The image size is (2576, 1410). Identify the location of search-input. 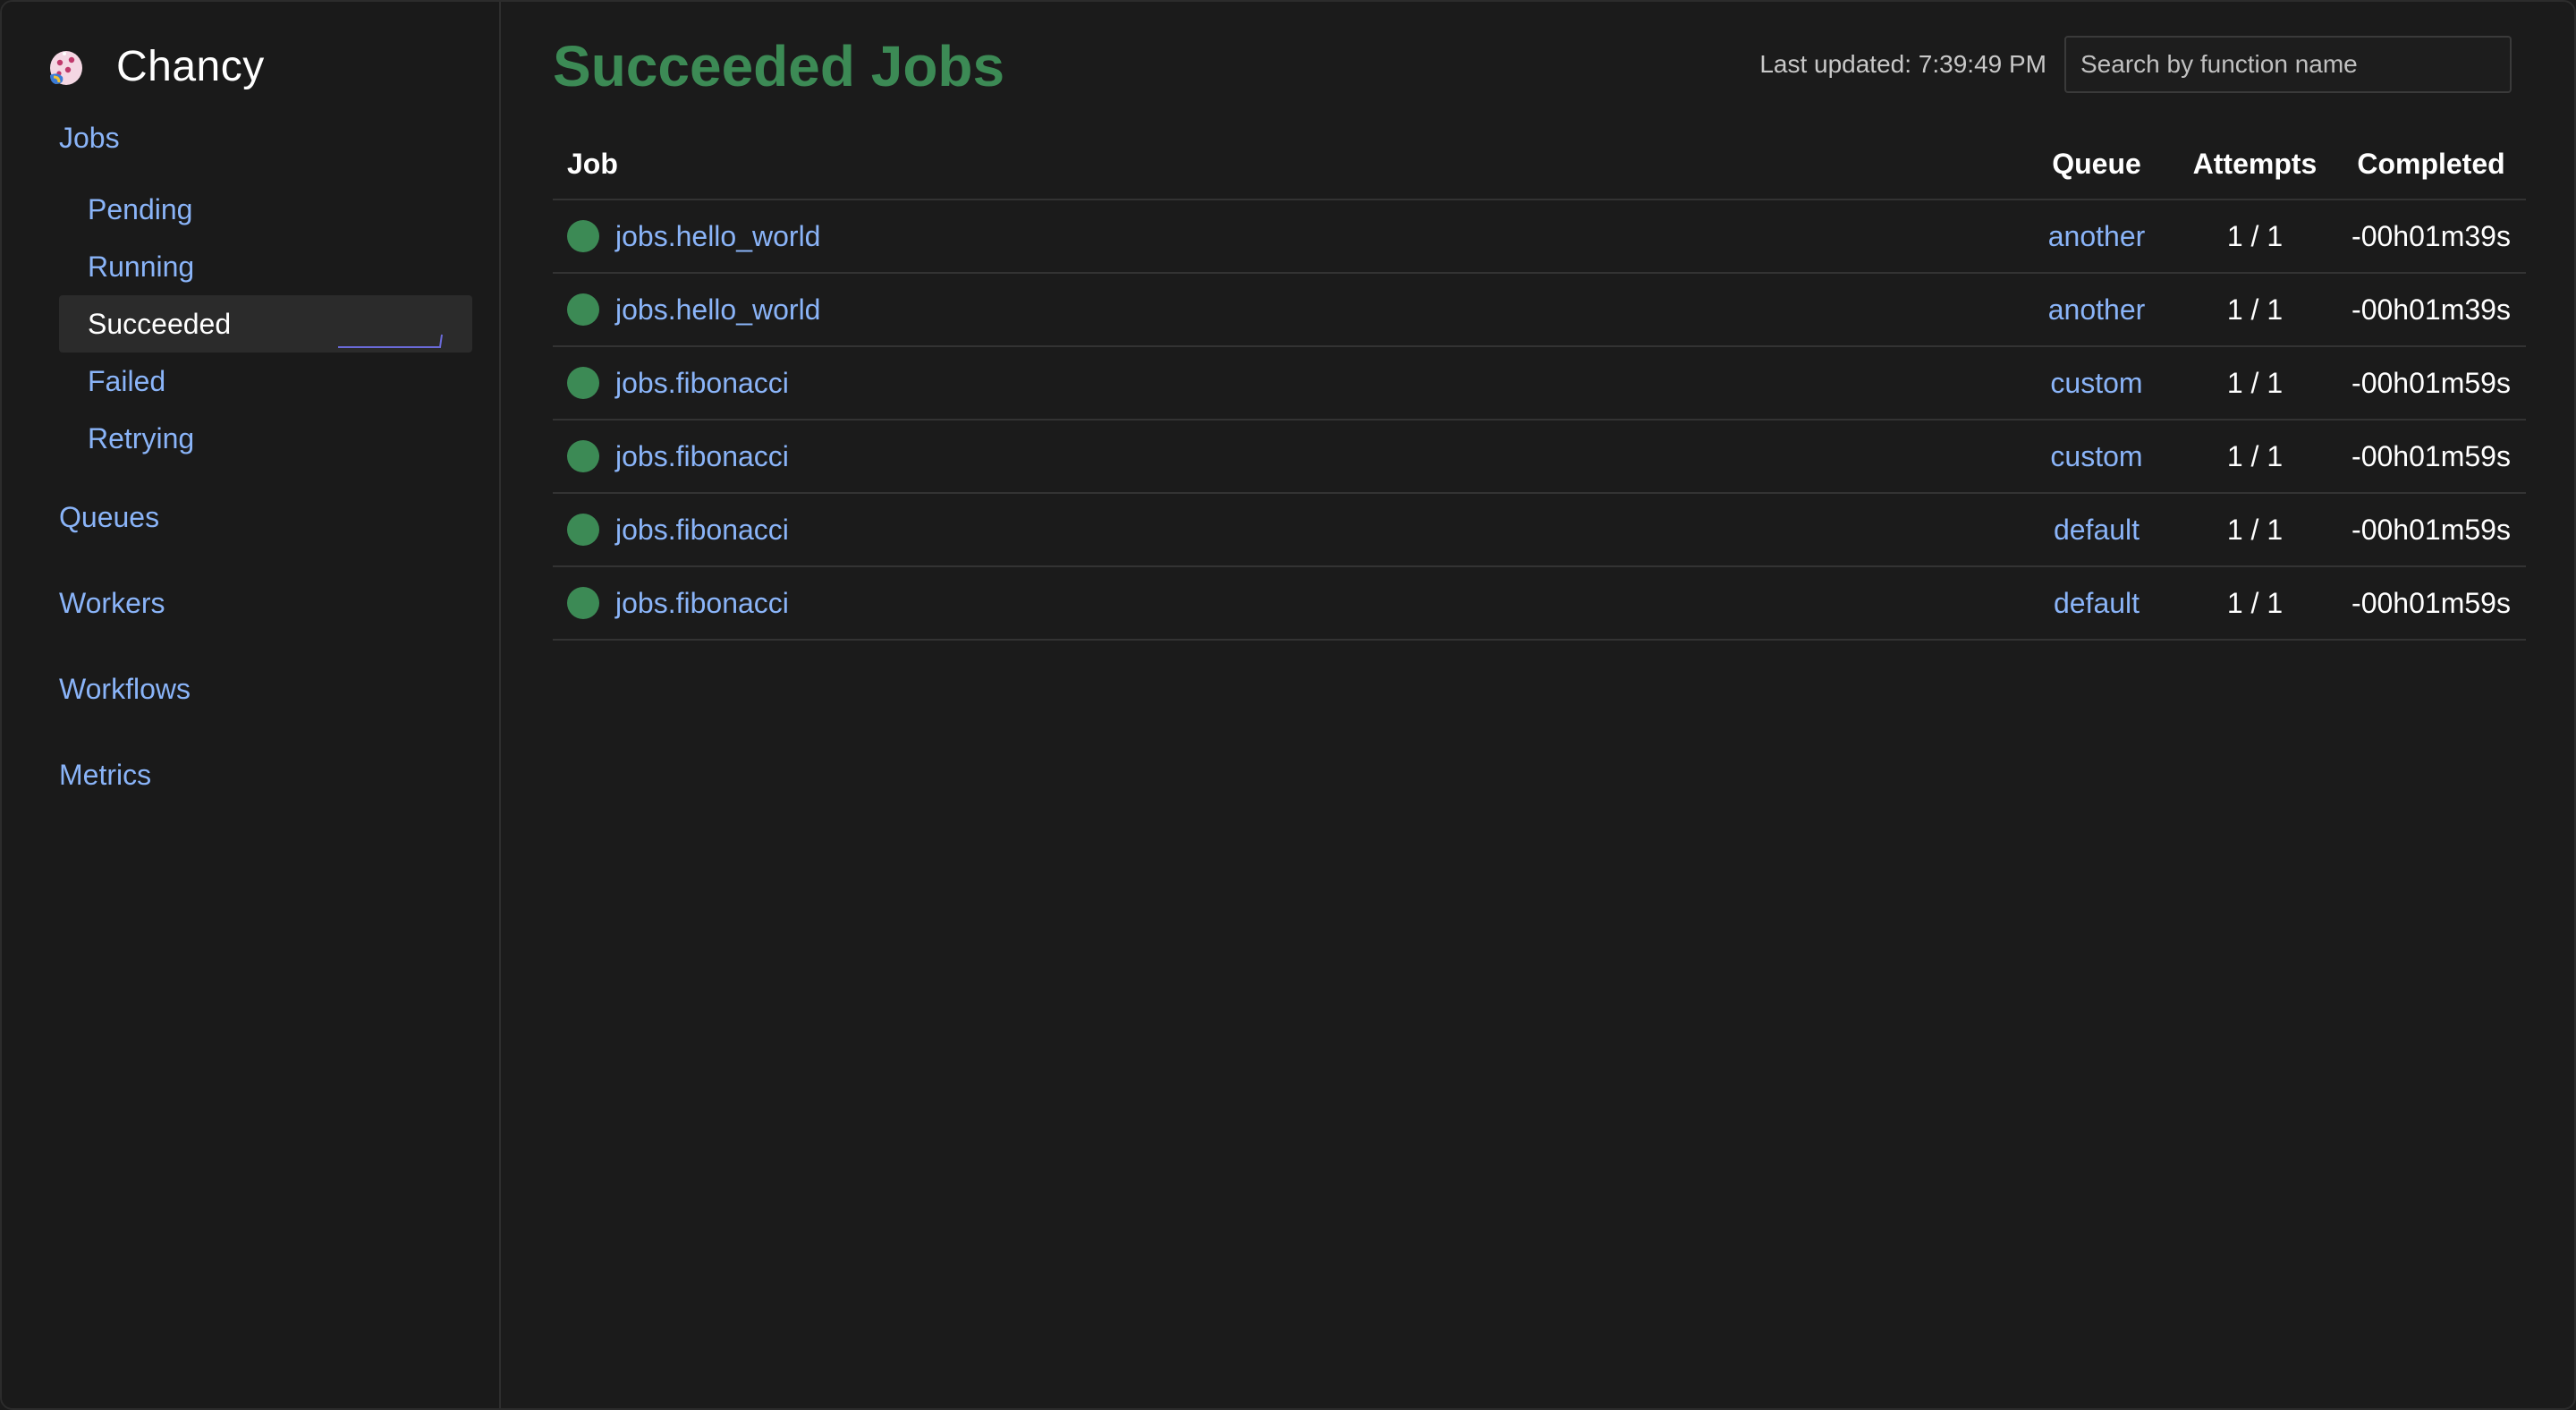
(2288, 65).